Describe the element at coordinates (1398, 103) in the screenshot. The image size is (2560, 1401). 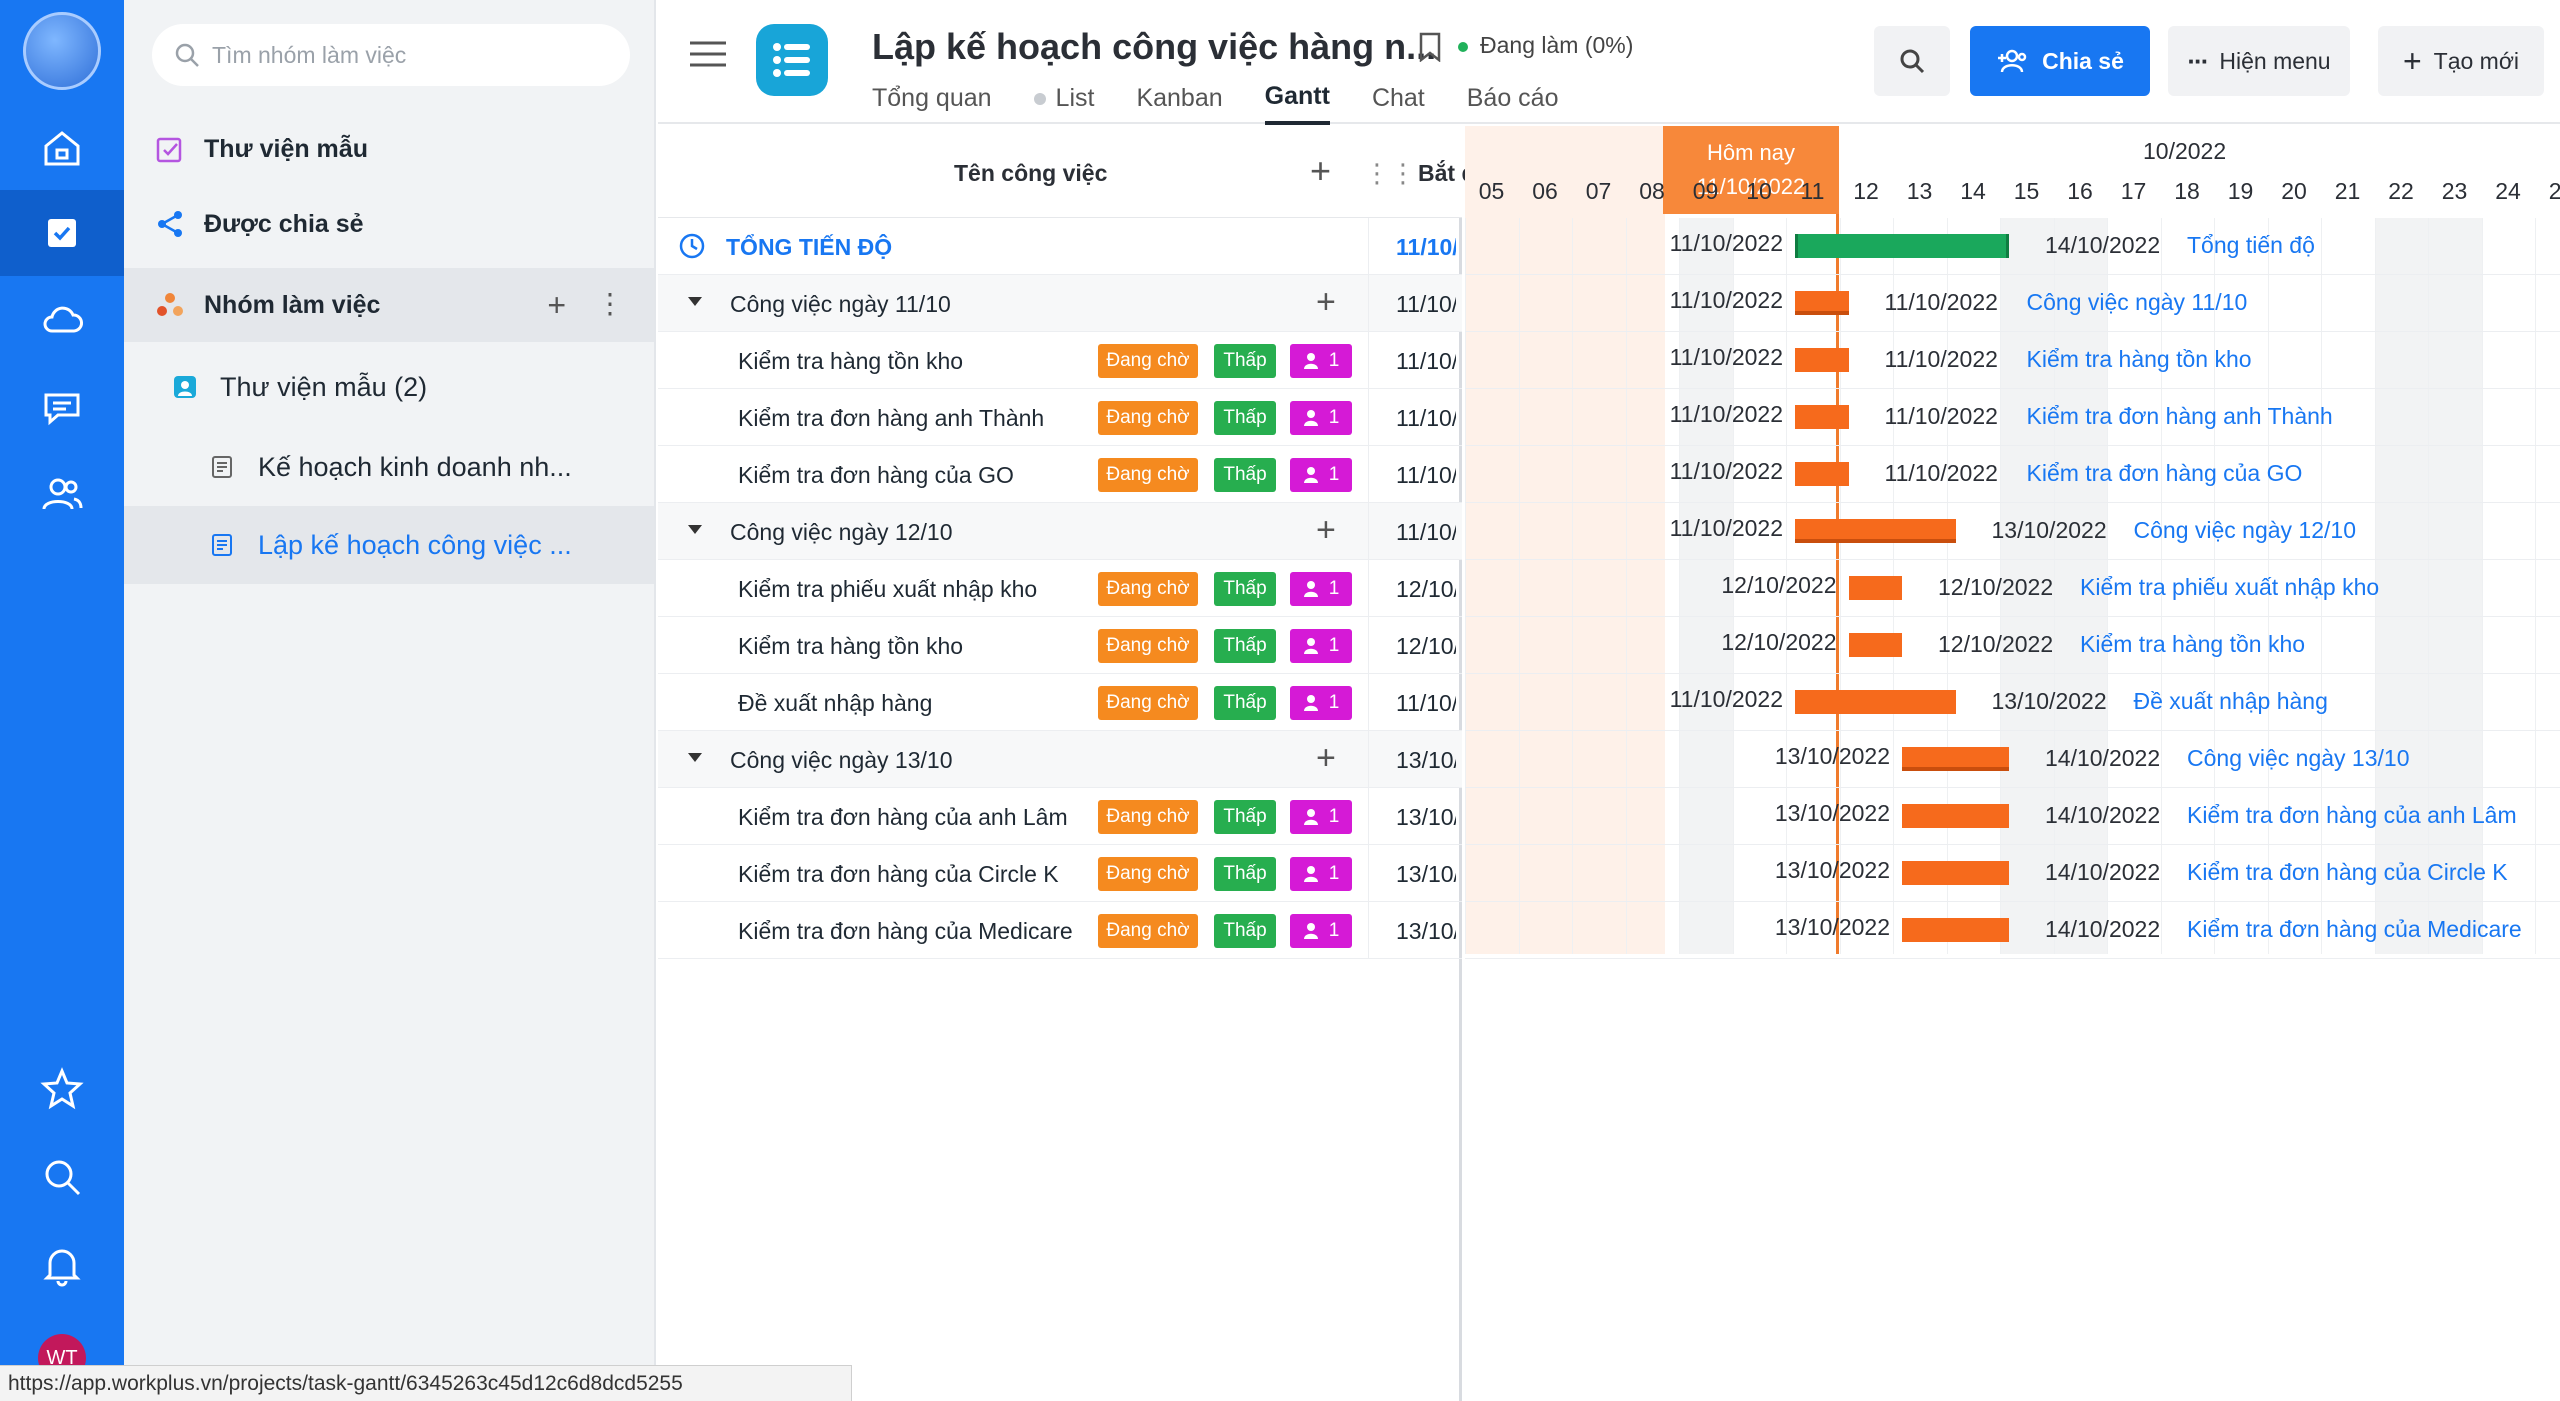
I see `tab-chat: Chat` at that location.